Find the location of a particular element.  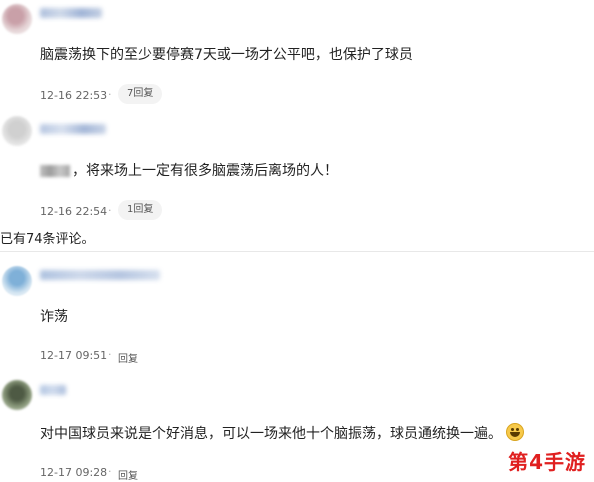

comment-text: ，将来场上一定有很多脑震荡后离场的人！ is located at coordinates (189, 170).